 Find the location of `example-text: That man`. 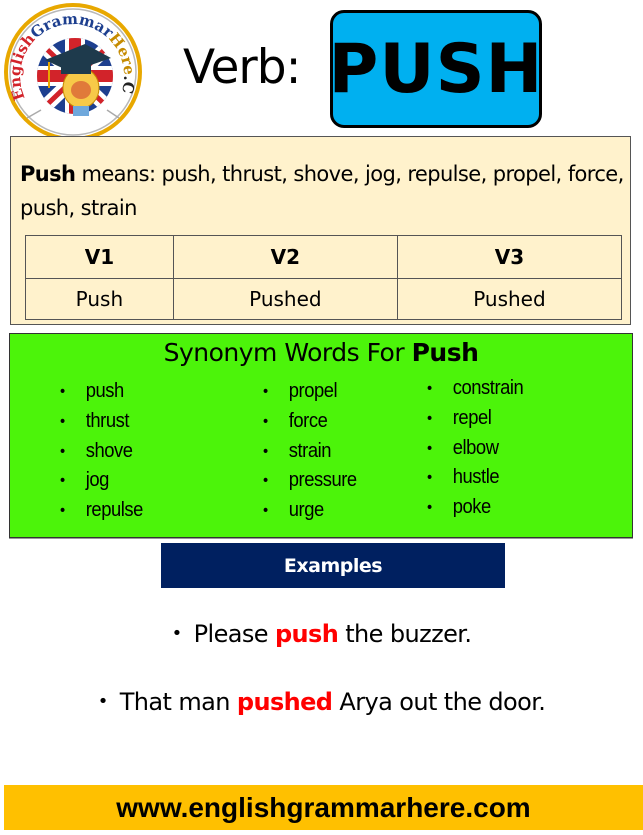

example-text: That man is located at coordinates (178, 702).